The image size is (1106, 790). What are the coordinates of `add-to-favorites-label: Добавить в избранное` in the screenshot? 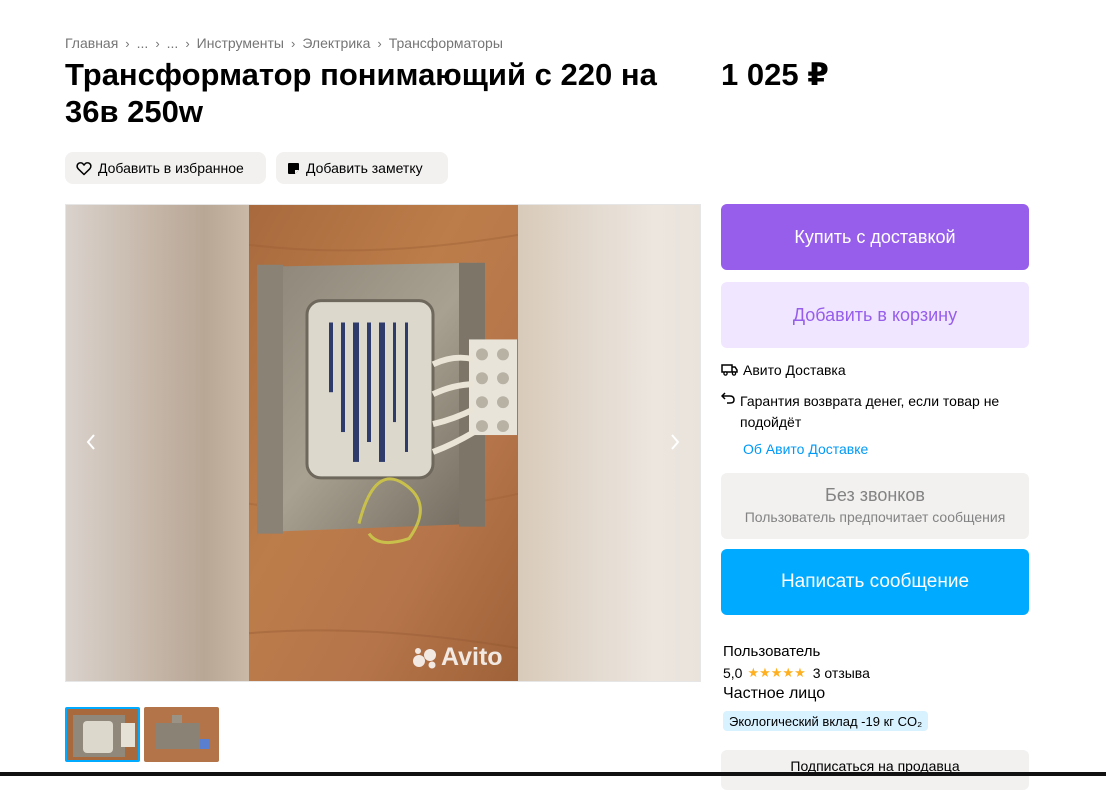 It's located at (171, 168).